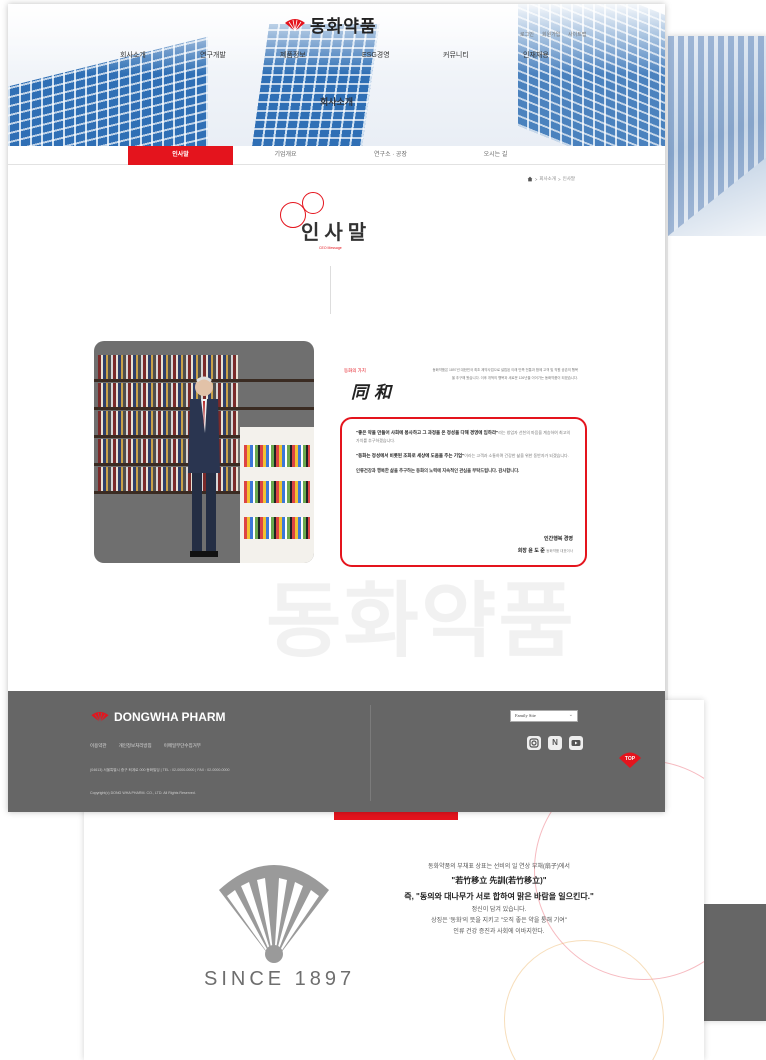 The height and width of the screenshot is (1060, 766). Describe the element at coordinates (456, 55) in the screenshot. I see `gnb-community: 커뮤니티` at that location.